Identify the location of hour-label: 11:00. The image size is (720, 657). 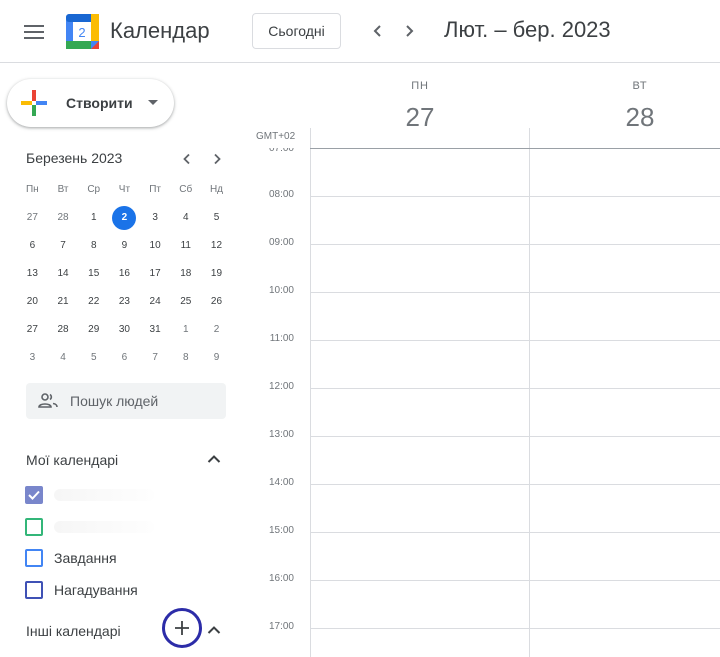
(281, 338).